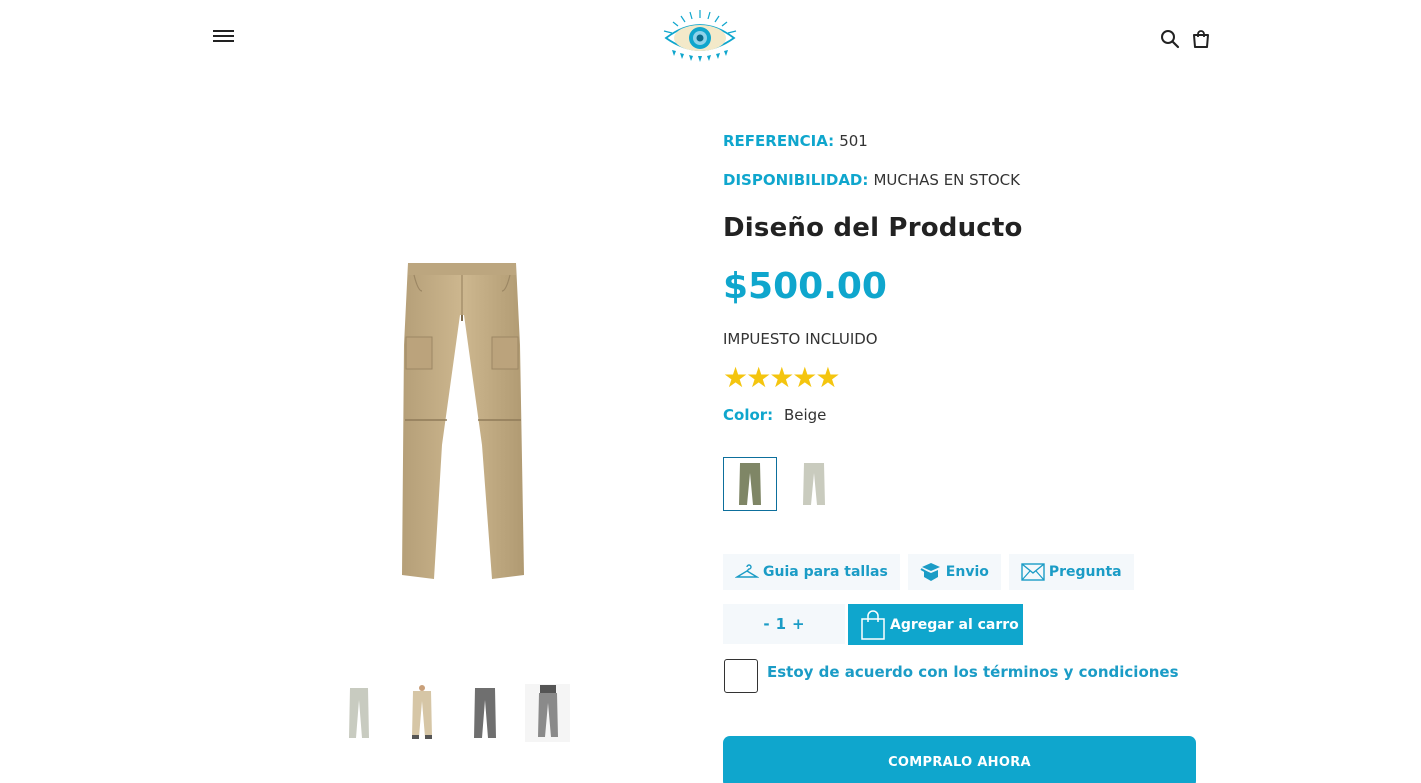  What do you see at coordinates (853, 141) in the screenshot?
I see `reference-value: 501` at bounding box center [853, 141].